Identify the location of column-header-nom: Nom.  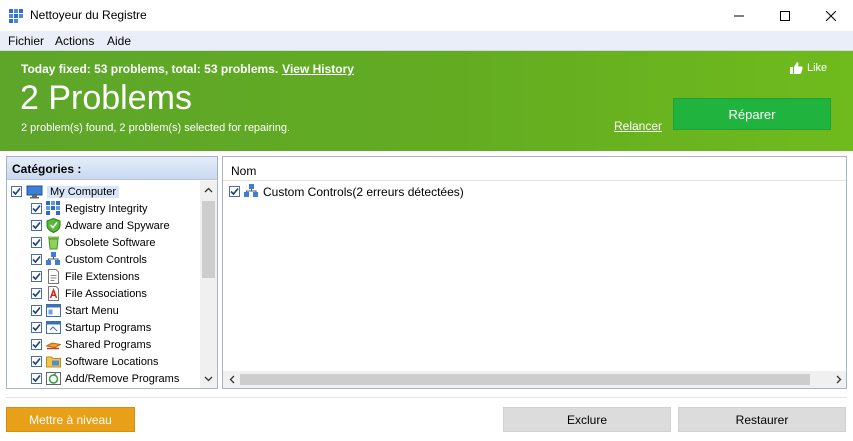
(243, 171).